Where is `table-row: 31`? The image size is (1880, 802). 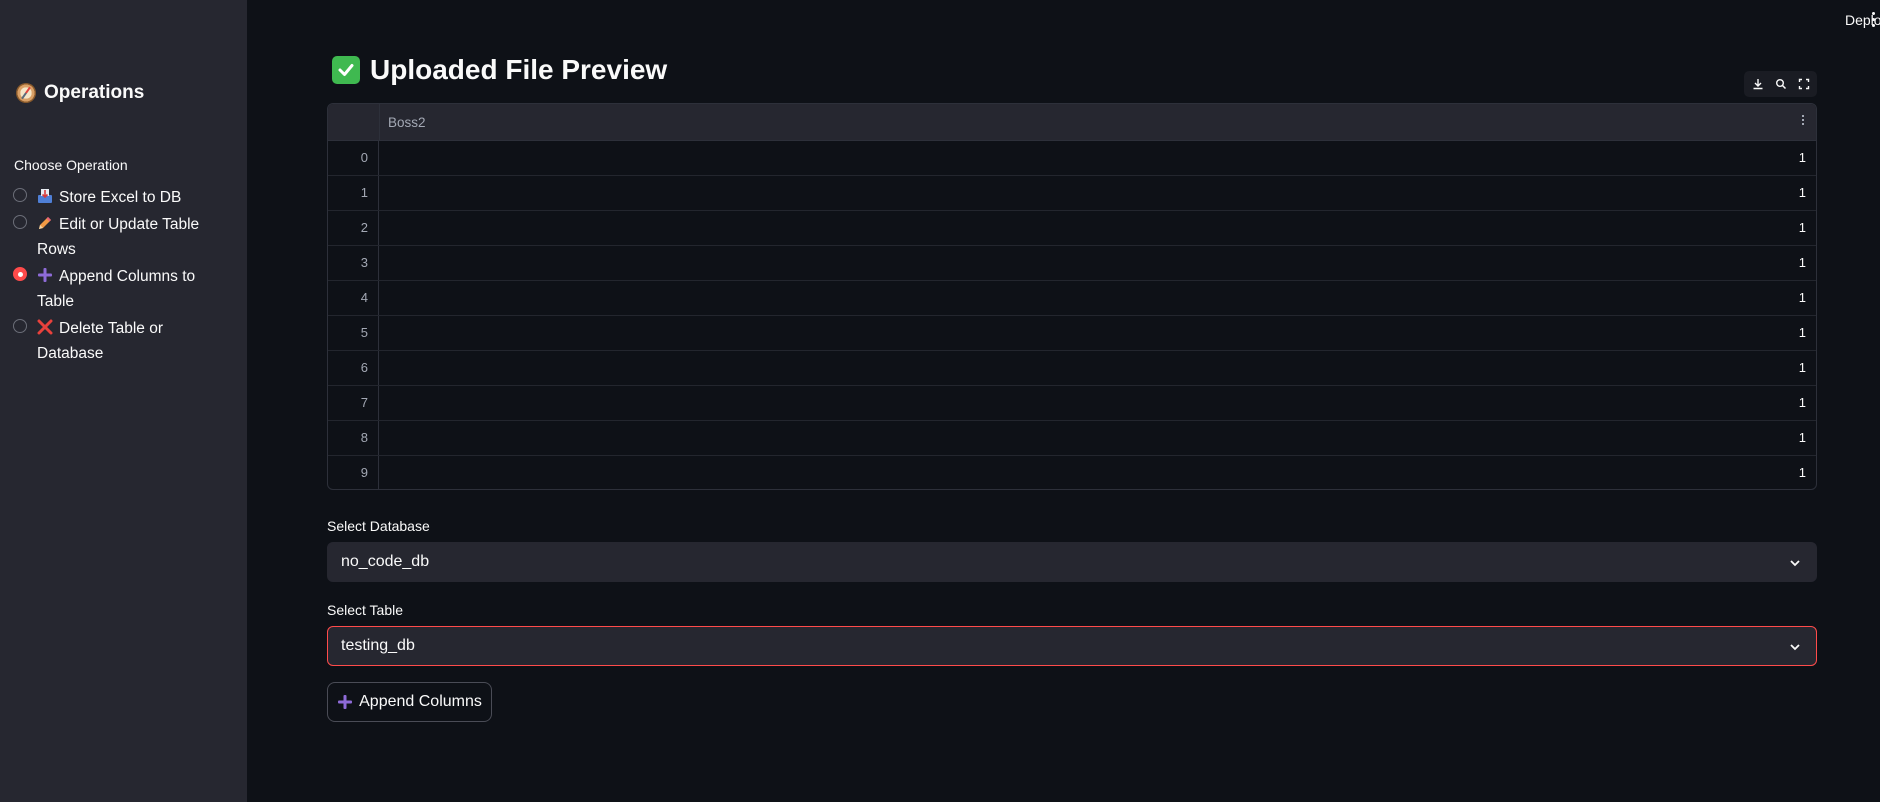
table-row: 31 is located at coordinates (1072, 263).